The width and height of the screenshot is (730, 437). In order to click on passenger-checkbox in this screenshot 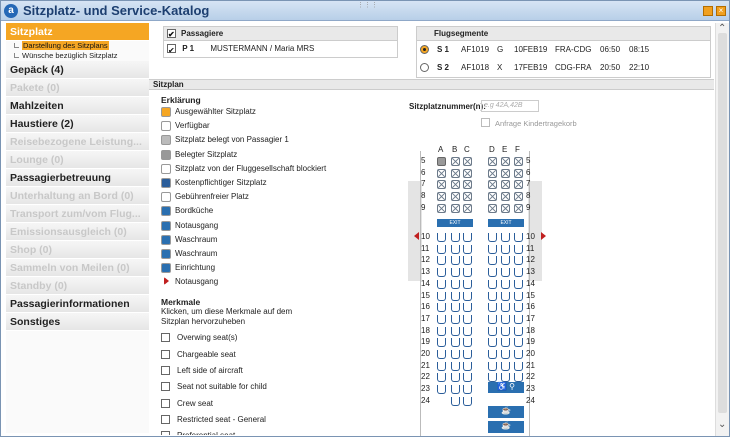, I will do `click(171, 51)`.